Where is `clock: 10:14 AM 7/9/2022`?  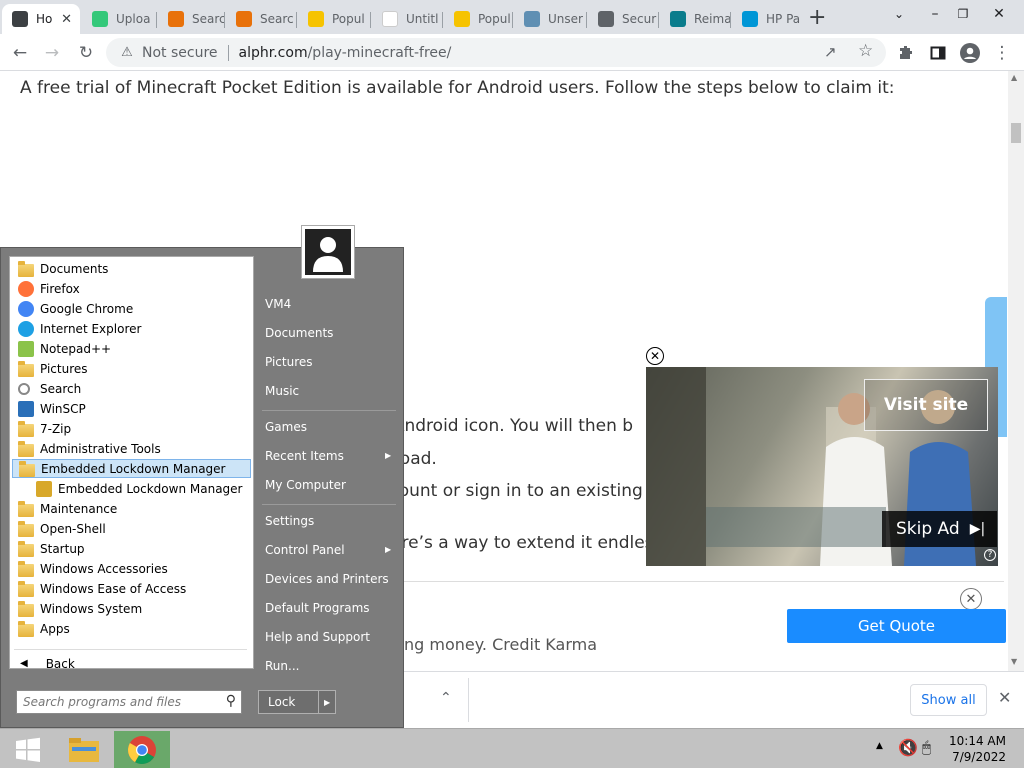
clock: 10:14 AM 7/9/2022 is located at coordinates (977, 749).